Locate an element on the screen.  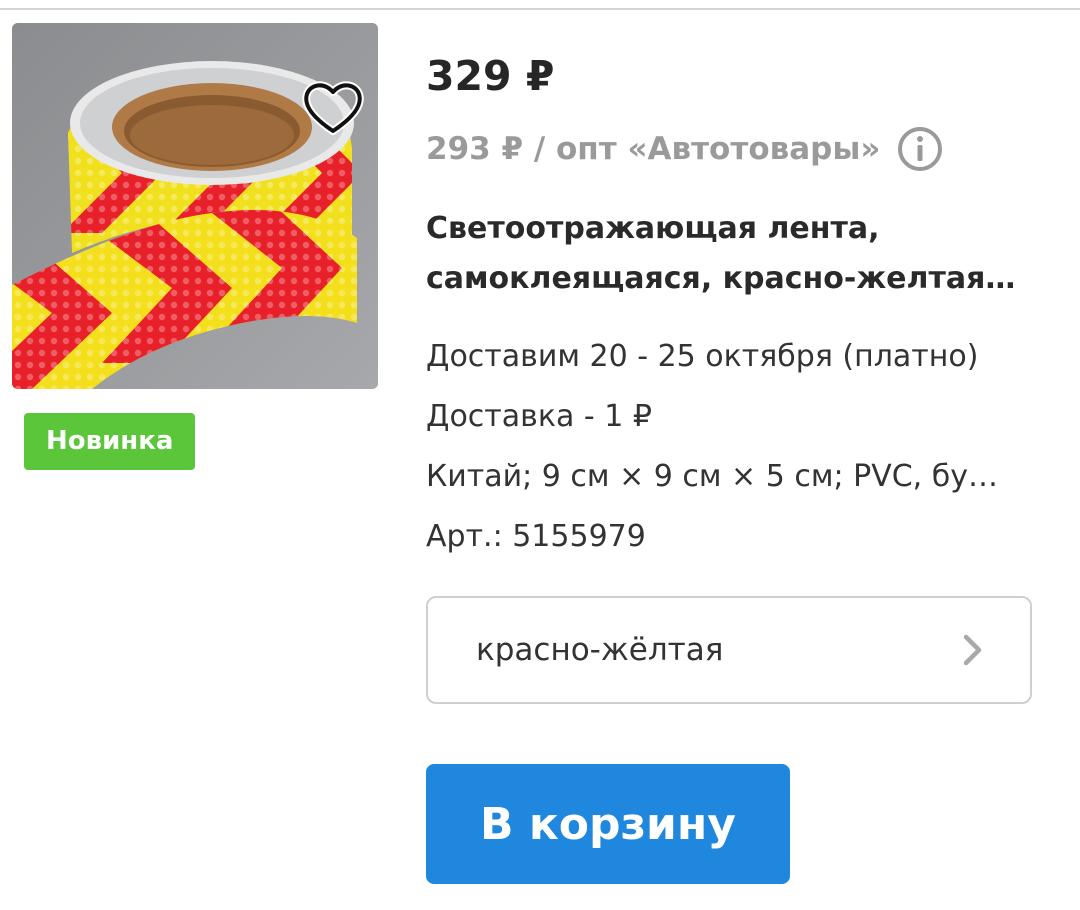
info-icon is located at coordinates (920, 149).